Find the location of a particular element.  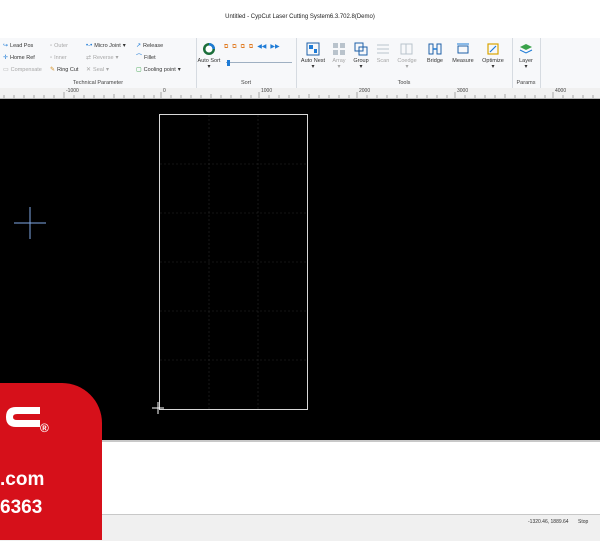

optimize-icon is located at coordinates (493, 49).